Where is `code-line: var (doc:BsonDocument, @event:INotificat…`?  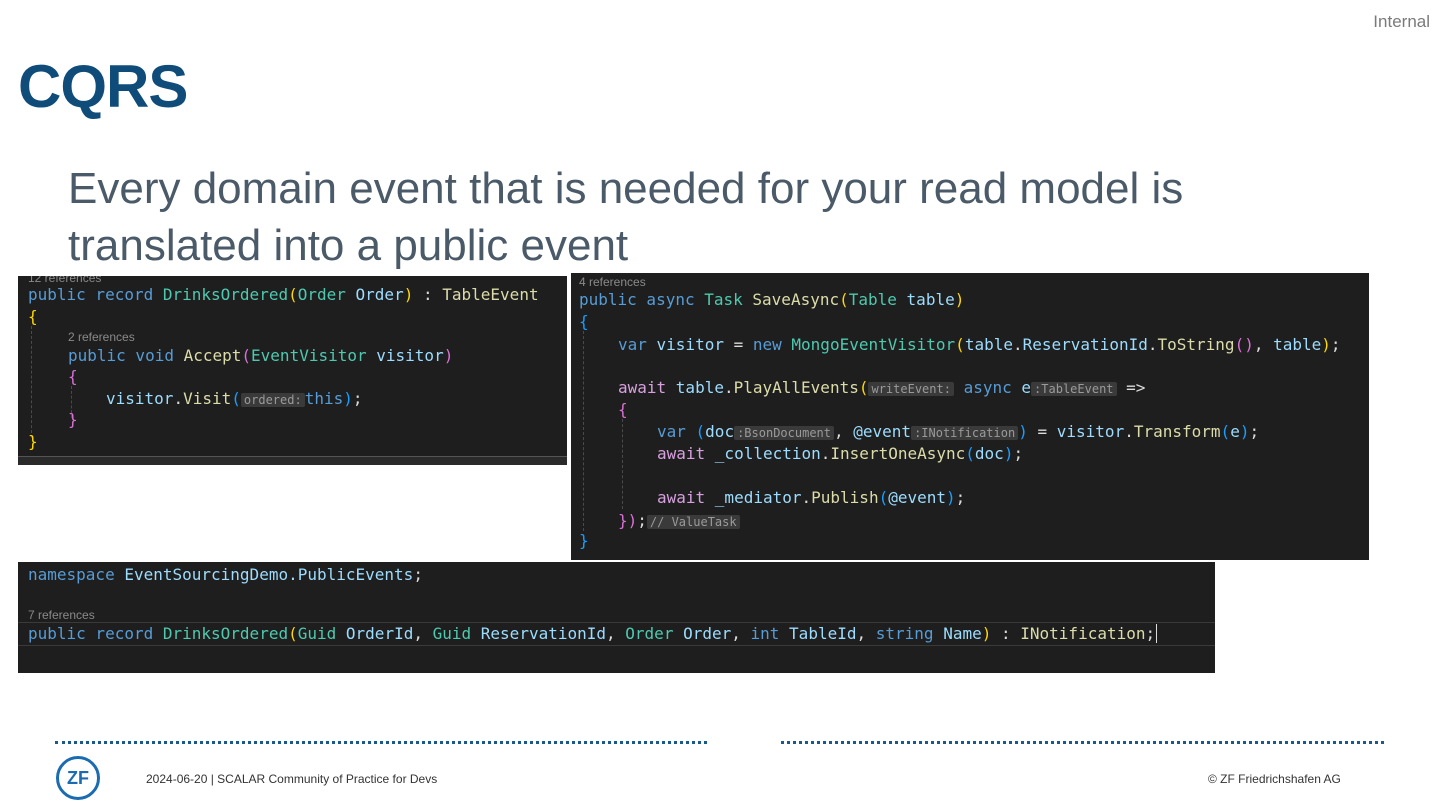 code-line: var (doc:BsonDocument, @event:INotificat… is located at coordinates (958, 431).